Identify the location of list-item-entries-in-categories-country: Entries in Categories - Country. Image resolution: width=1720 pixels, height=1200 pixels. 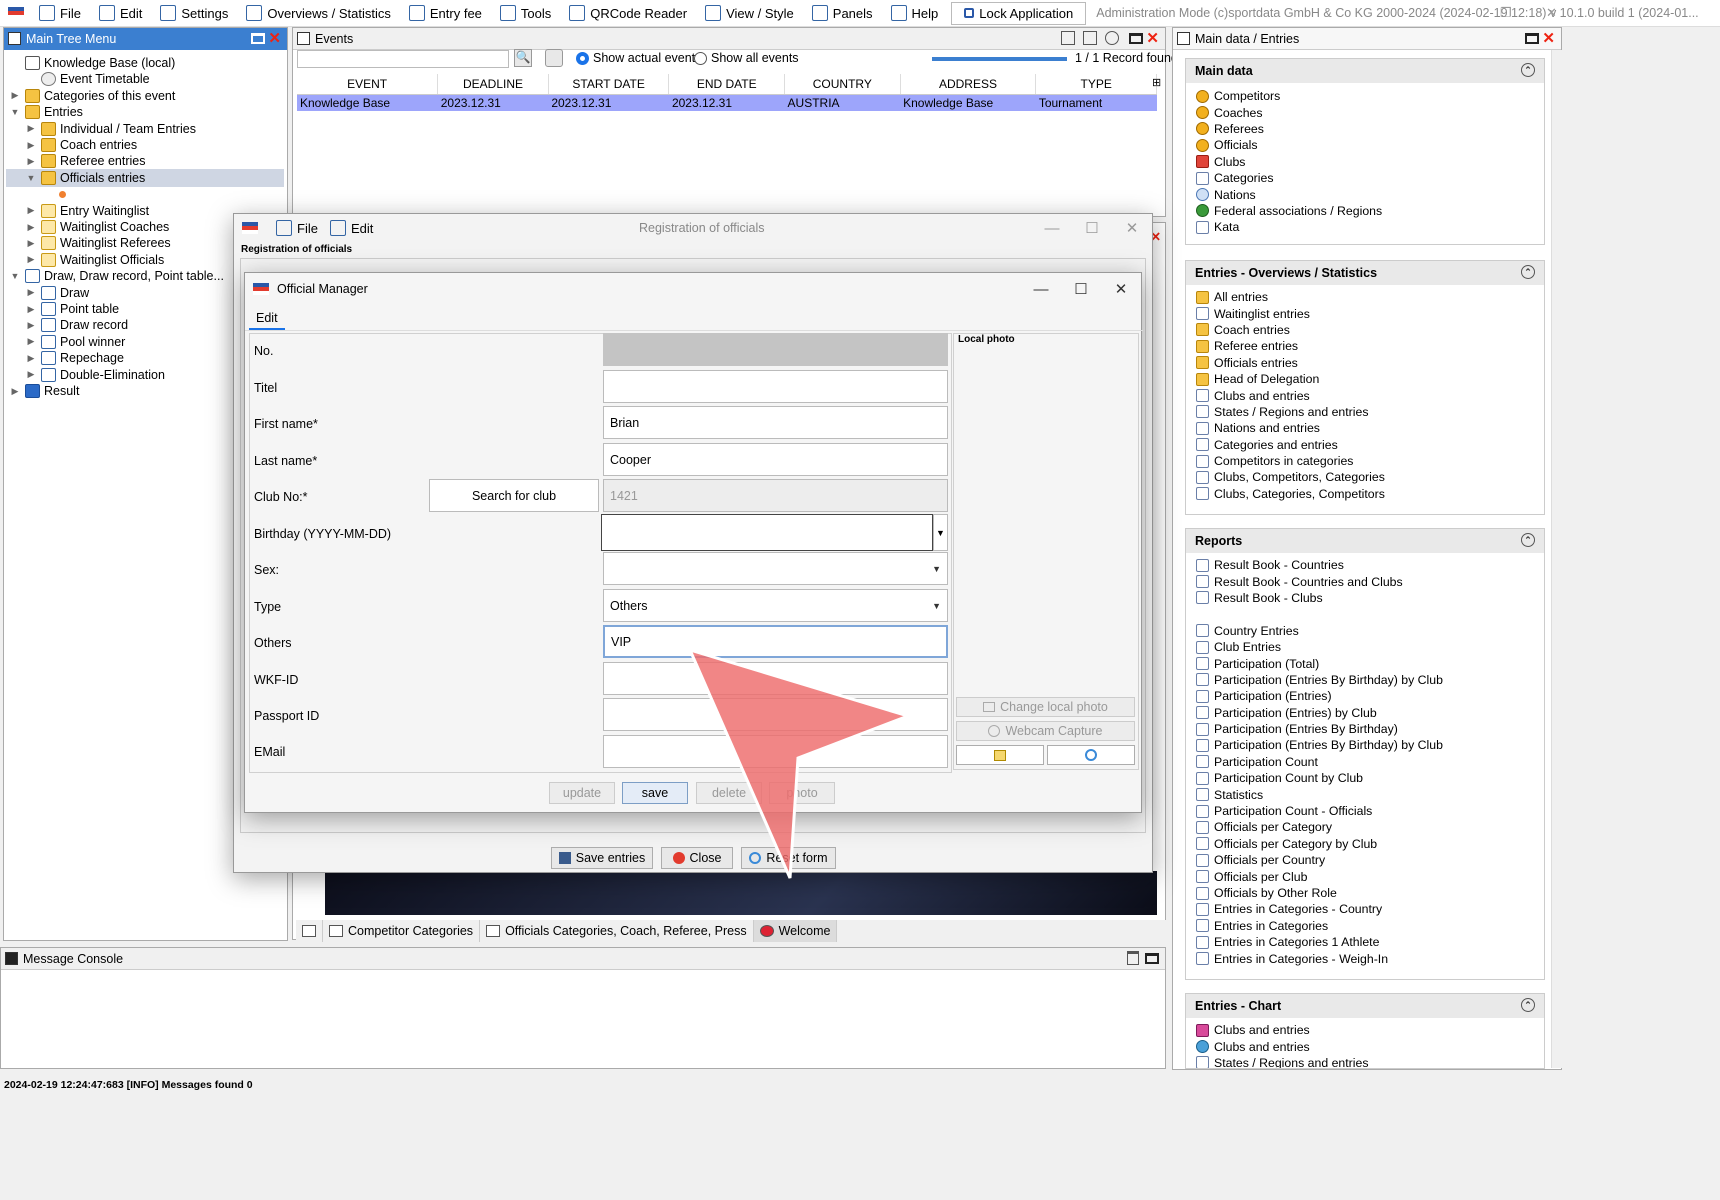
(1365, 909).